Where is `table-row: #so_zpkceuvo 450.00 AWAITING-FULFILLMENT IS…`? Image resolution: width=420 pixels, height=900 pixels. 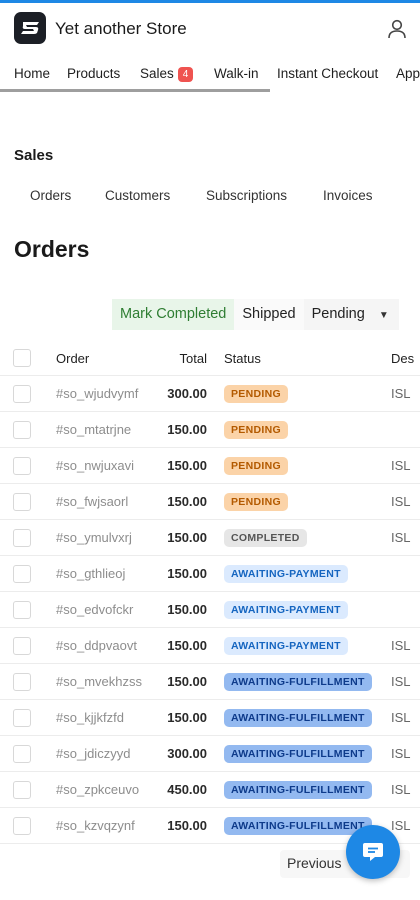 table-row: #so_zpkceuvo 450.00 AWAITING-FULFILLMENT IS… is located at coordinates (210, 789).